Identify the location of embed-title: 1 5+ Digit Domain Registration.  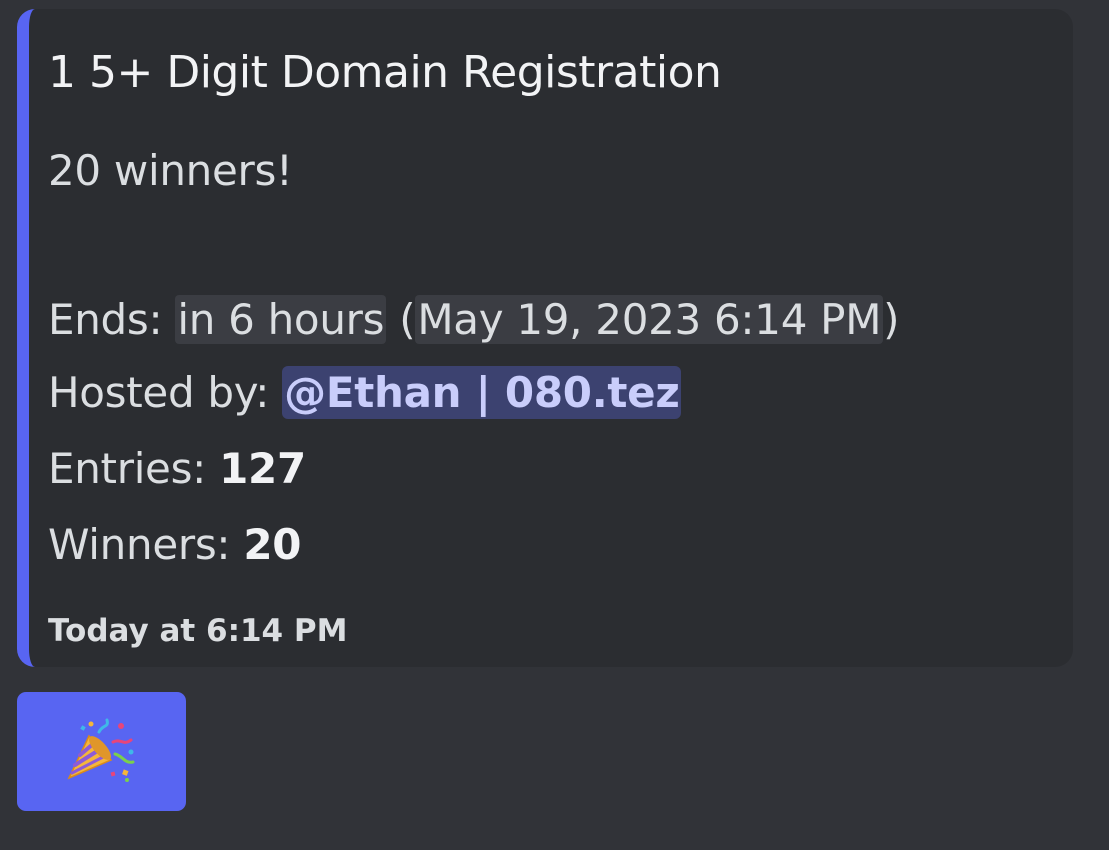
(385, 72).